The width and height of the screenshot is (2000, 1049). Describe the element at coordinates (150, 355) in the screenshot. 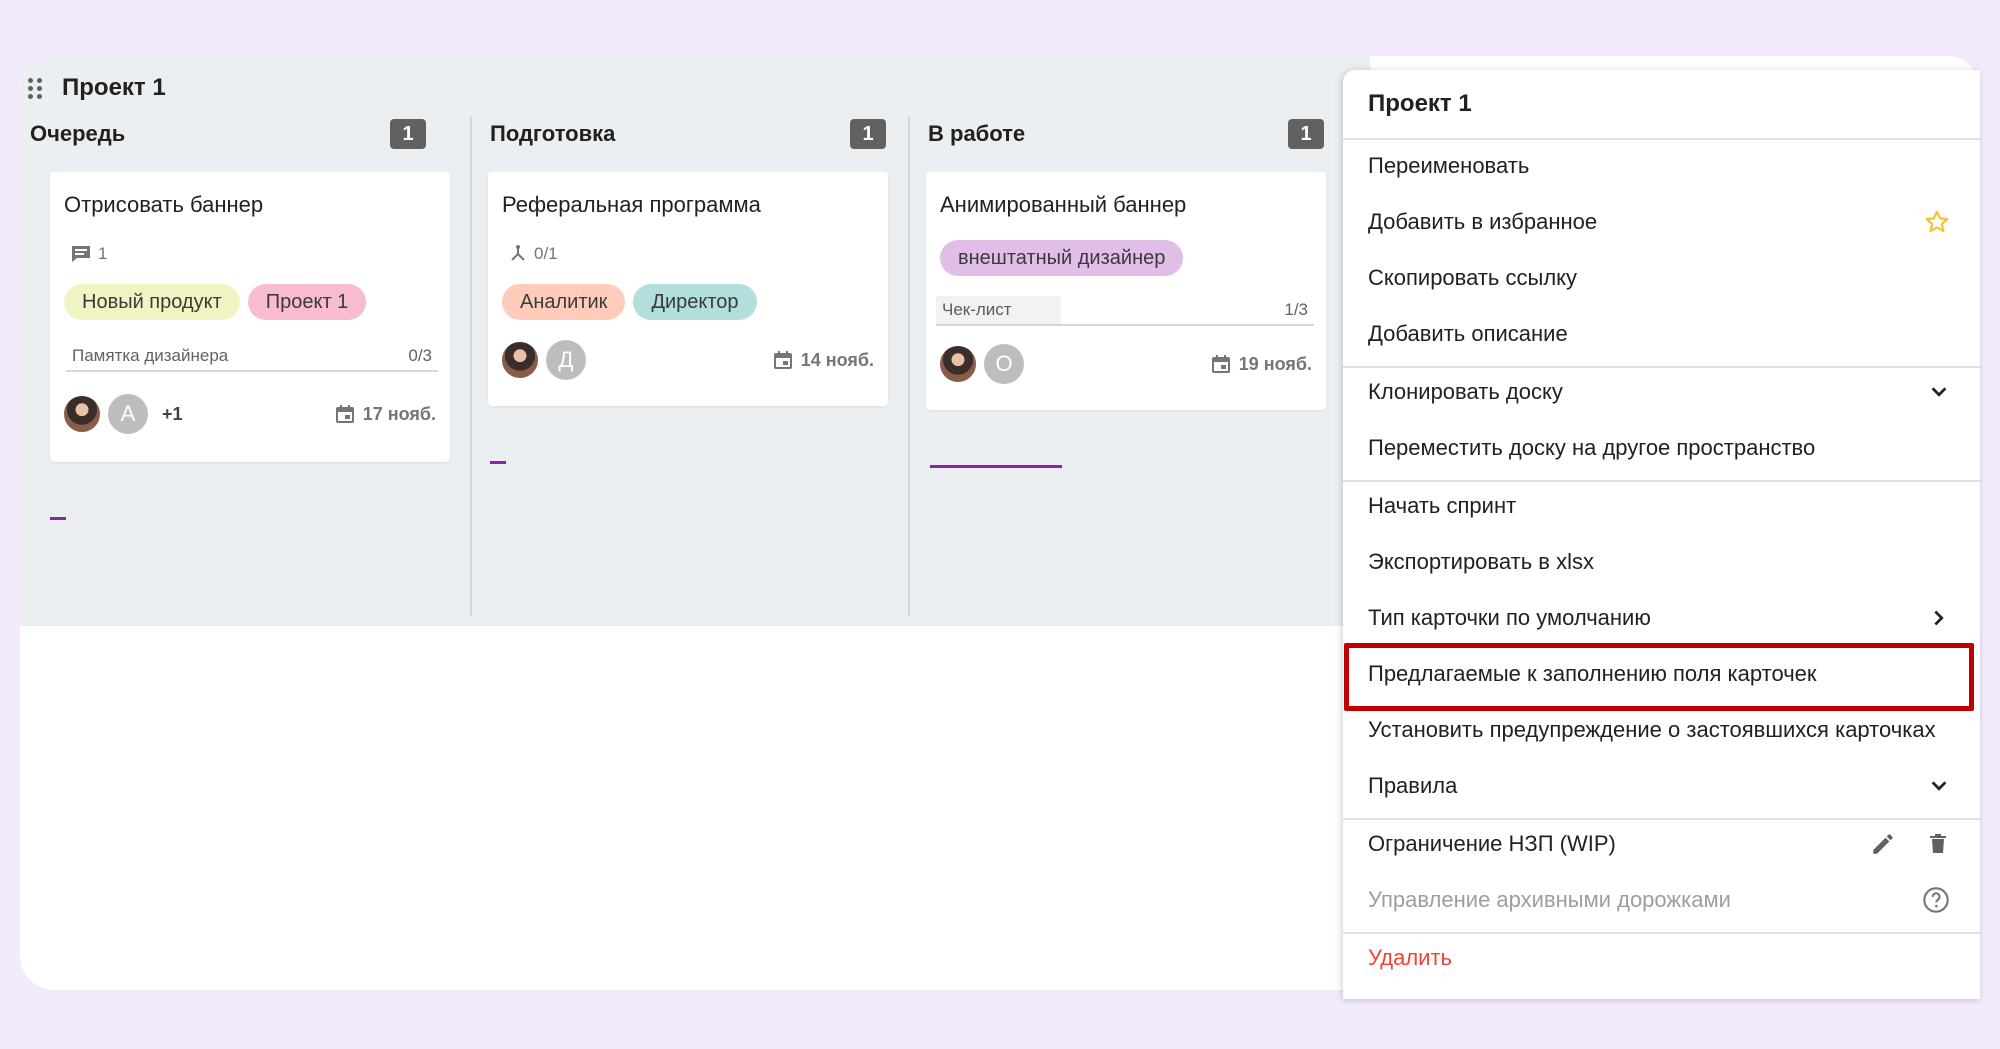

I see `checklist-label: Памятка дизайнера` at that location.